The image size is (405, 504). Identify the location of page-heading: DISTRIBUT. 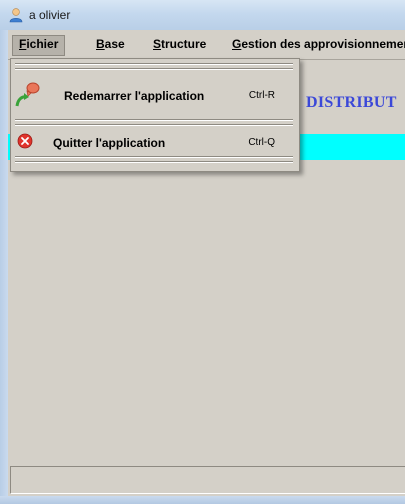
(351, 102).